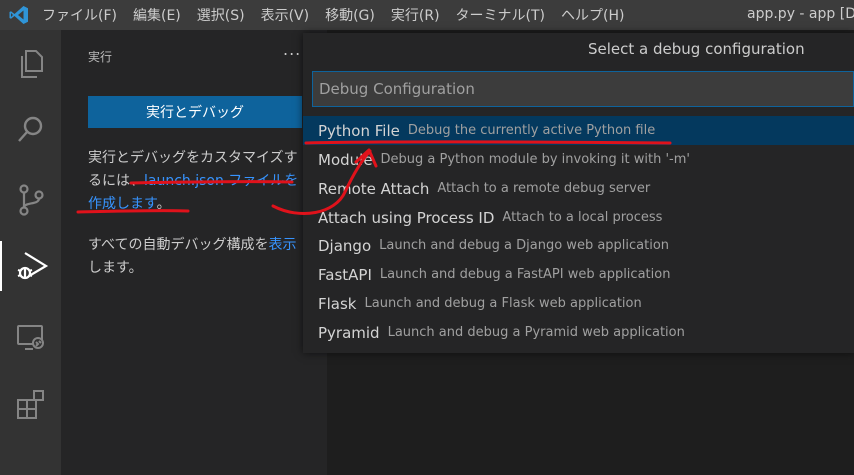 This screenshot has height=475, width=854. What do you see at coordinates (30, 405) in the screenshot?
I see `extensions-icon` at bounding box center [30, 405].